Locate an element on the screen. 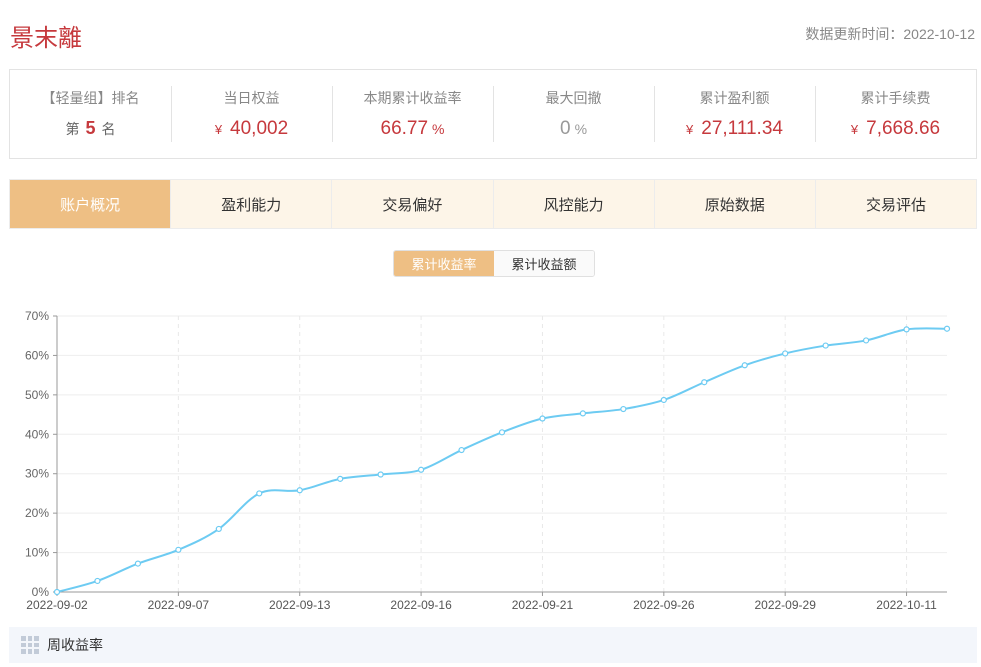 The height and width of the screenshot is (667, 981). x-tick-label: 2022-09-07 is located at coordinates (179, 605).